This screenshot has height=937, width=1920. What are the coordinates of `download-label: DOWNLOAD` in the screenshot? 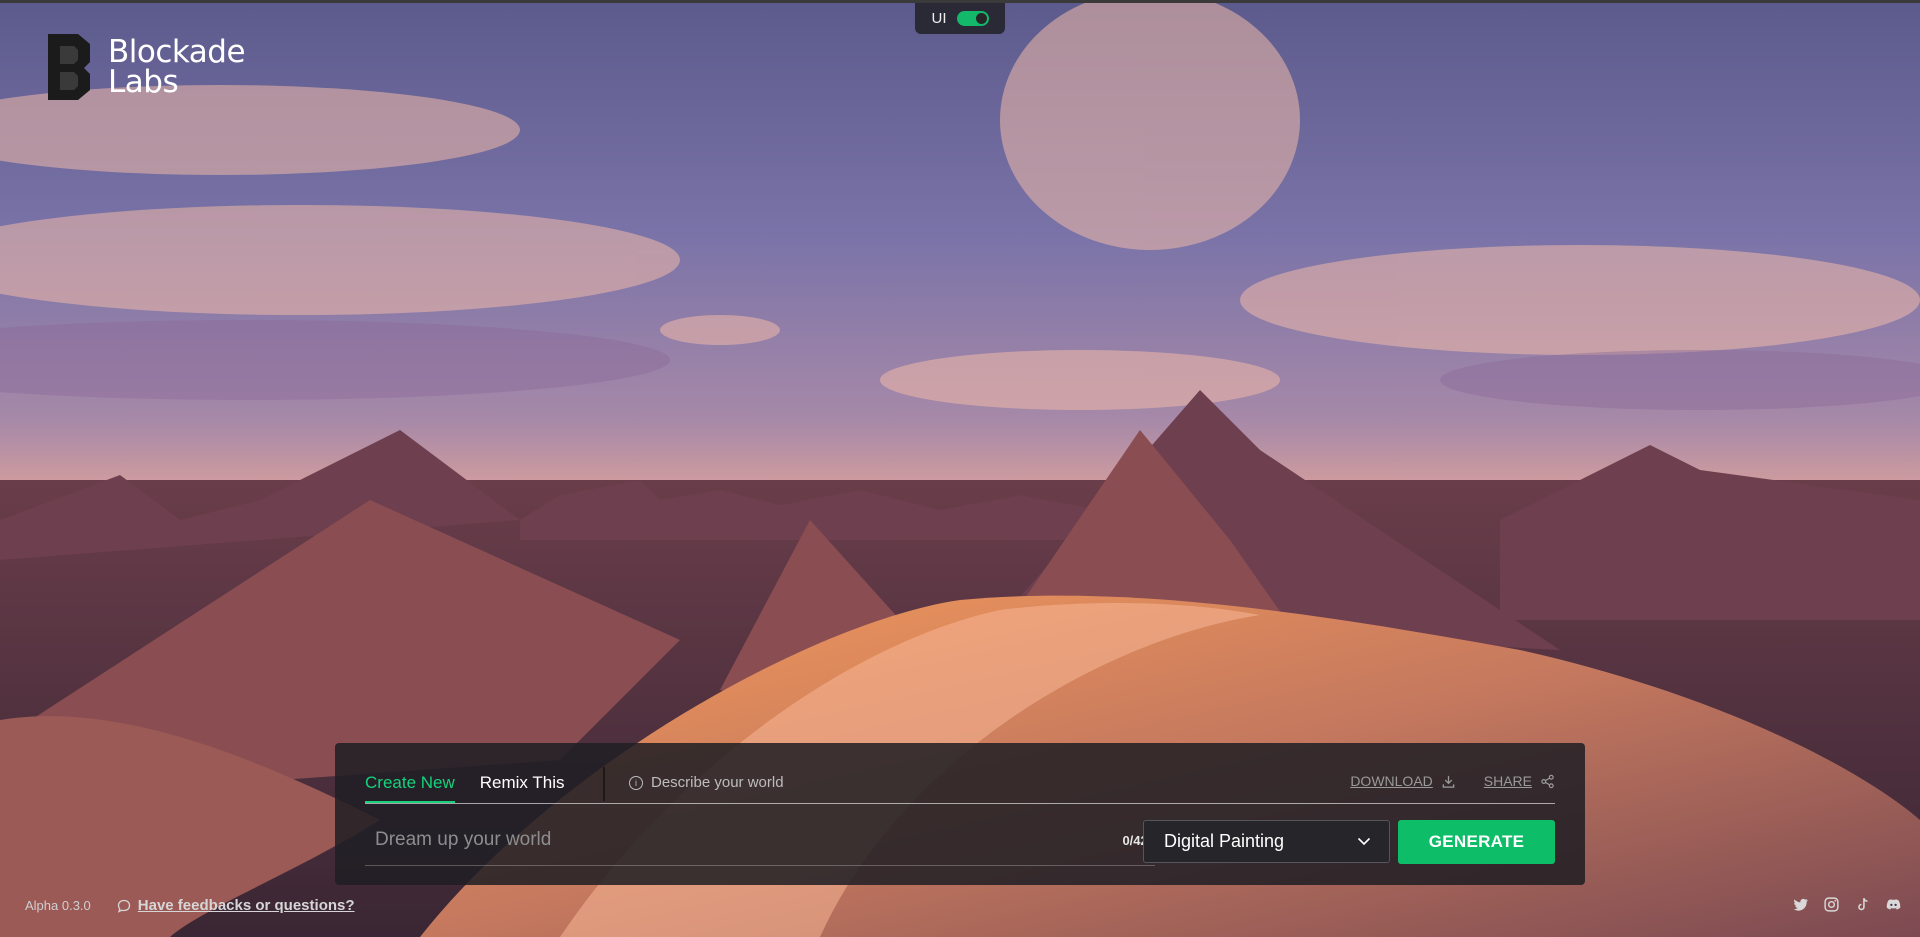 It's located at (1391, 781).